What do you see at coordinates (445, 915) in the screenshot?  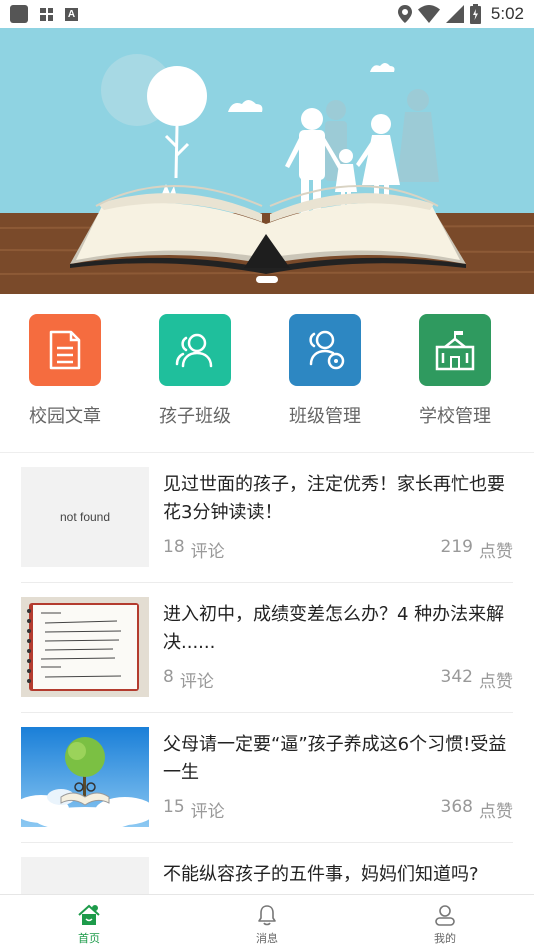 I see `user-icon` at bounding box center [445, 915].